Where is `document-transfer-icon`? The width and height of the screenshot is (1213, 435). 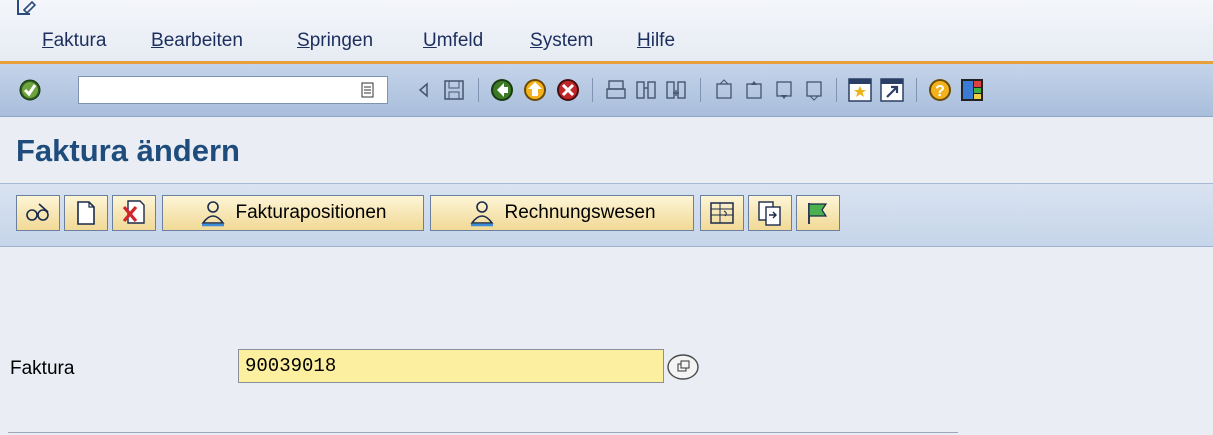 document-transfer-icon is located at coordinates (769, 213).